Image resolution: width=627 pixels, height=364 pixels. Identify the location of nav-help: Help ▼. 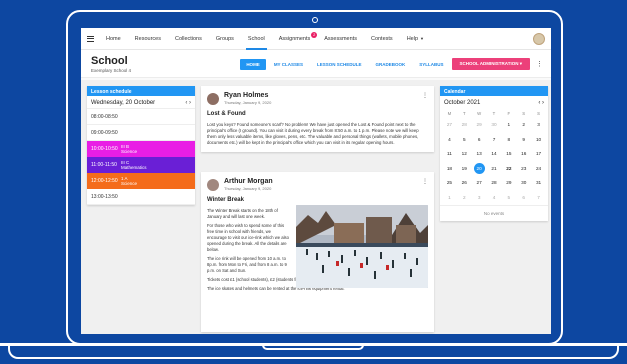
(415, 39).